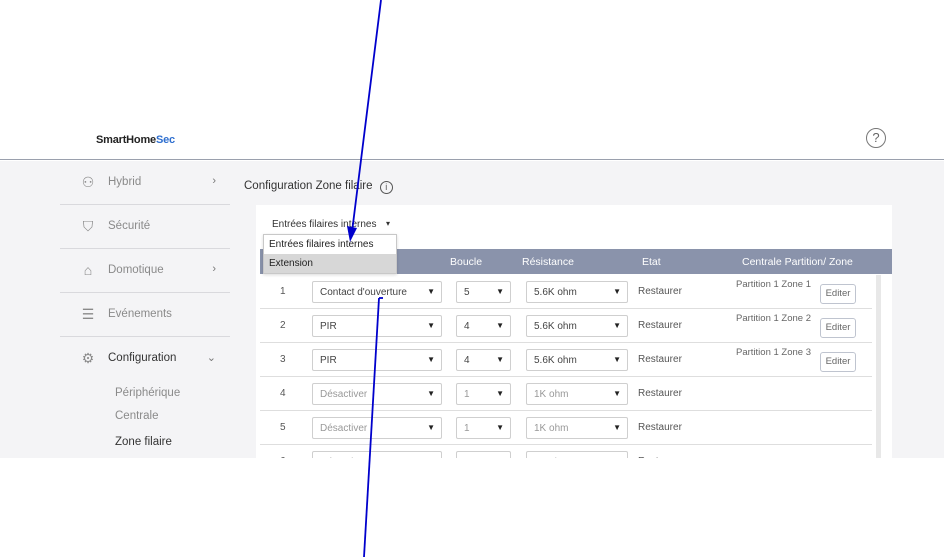 The image size is (944, 557). I want to click on sidebar-subitem-zone-filaire: Zone filaire, so click(143, 442).